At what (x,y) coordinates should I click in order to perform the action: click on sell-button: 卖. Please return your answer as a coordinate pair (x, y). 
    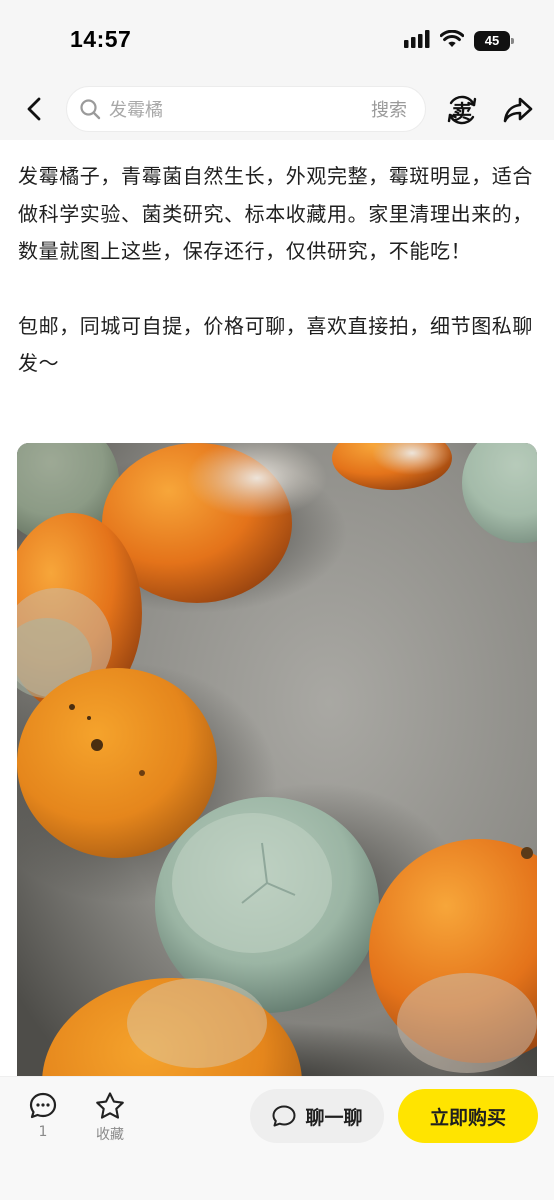
    Looking at the image, I should click on (462, 110).